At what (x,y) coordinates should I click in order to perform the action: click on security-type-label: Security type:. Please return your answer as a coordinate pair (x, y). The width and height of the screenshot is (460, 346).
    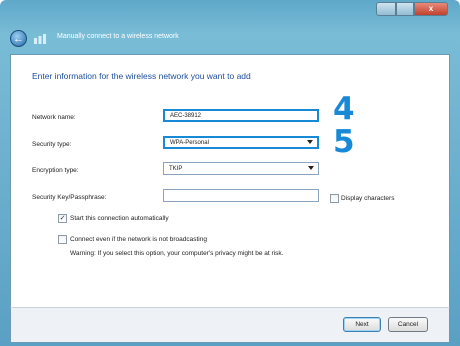
    Looking at the image, I should click on (52, 144).